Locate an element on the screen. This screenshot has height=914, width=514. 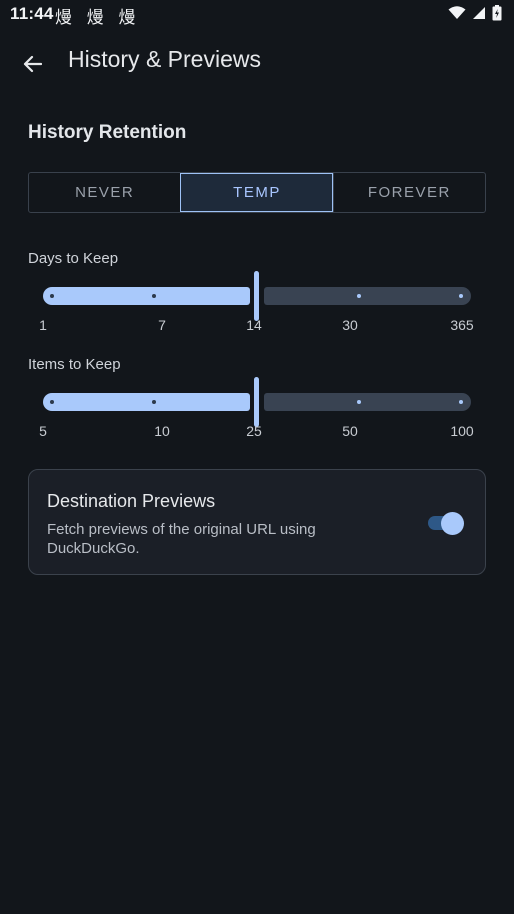
segment-temp: TEMP is located at coordinates (256, 192).